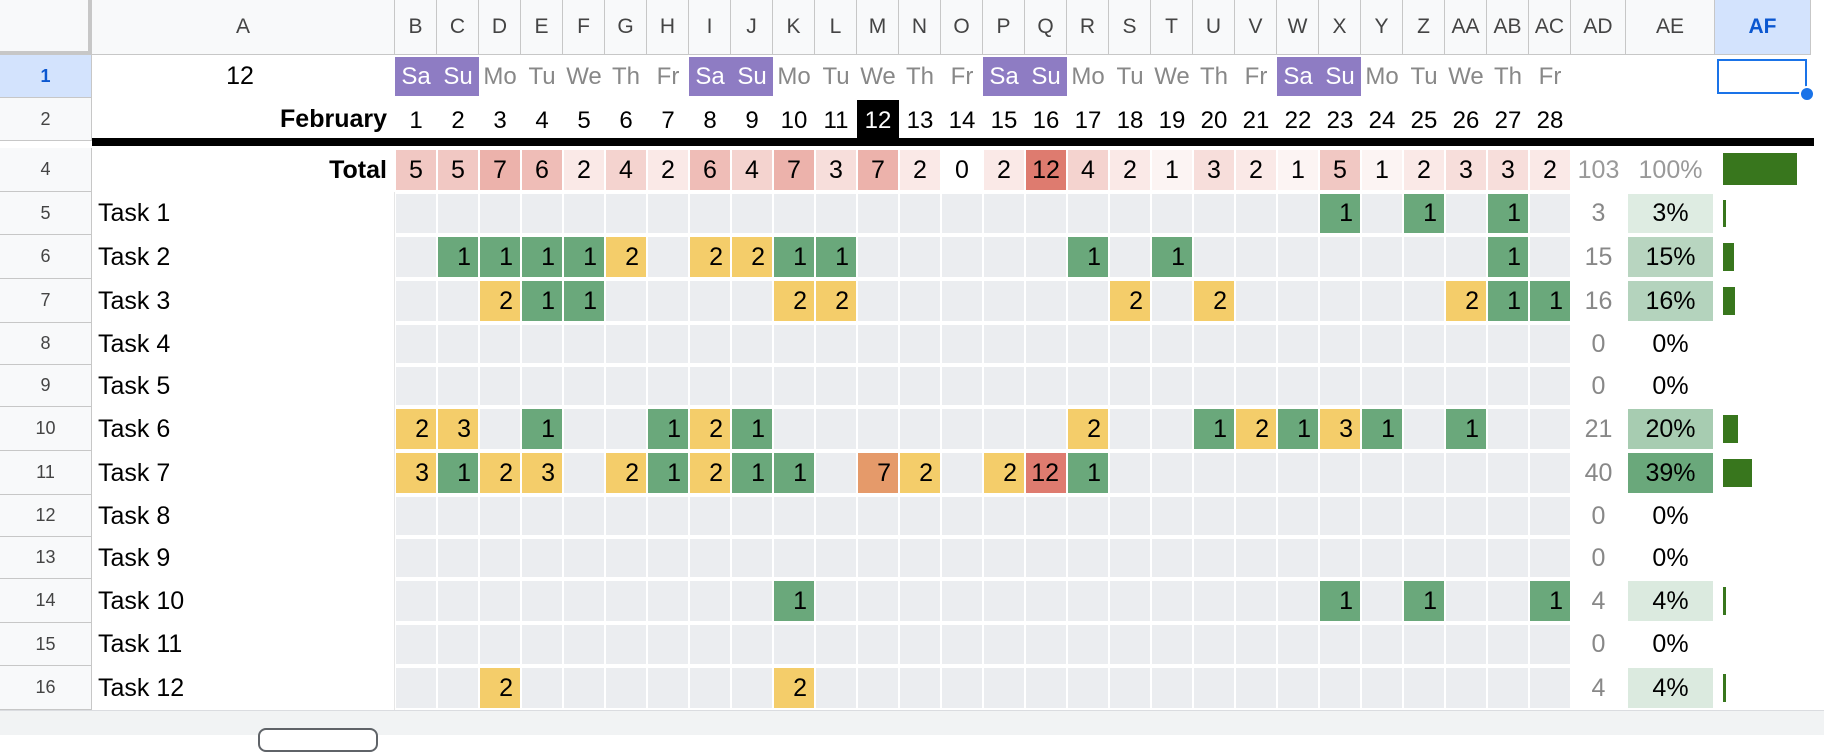  Describe the element at coordinates (243, 473) in the screenshot. I see `task-name-cell: Task 7` at that location.